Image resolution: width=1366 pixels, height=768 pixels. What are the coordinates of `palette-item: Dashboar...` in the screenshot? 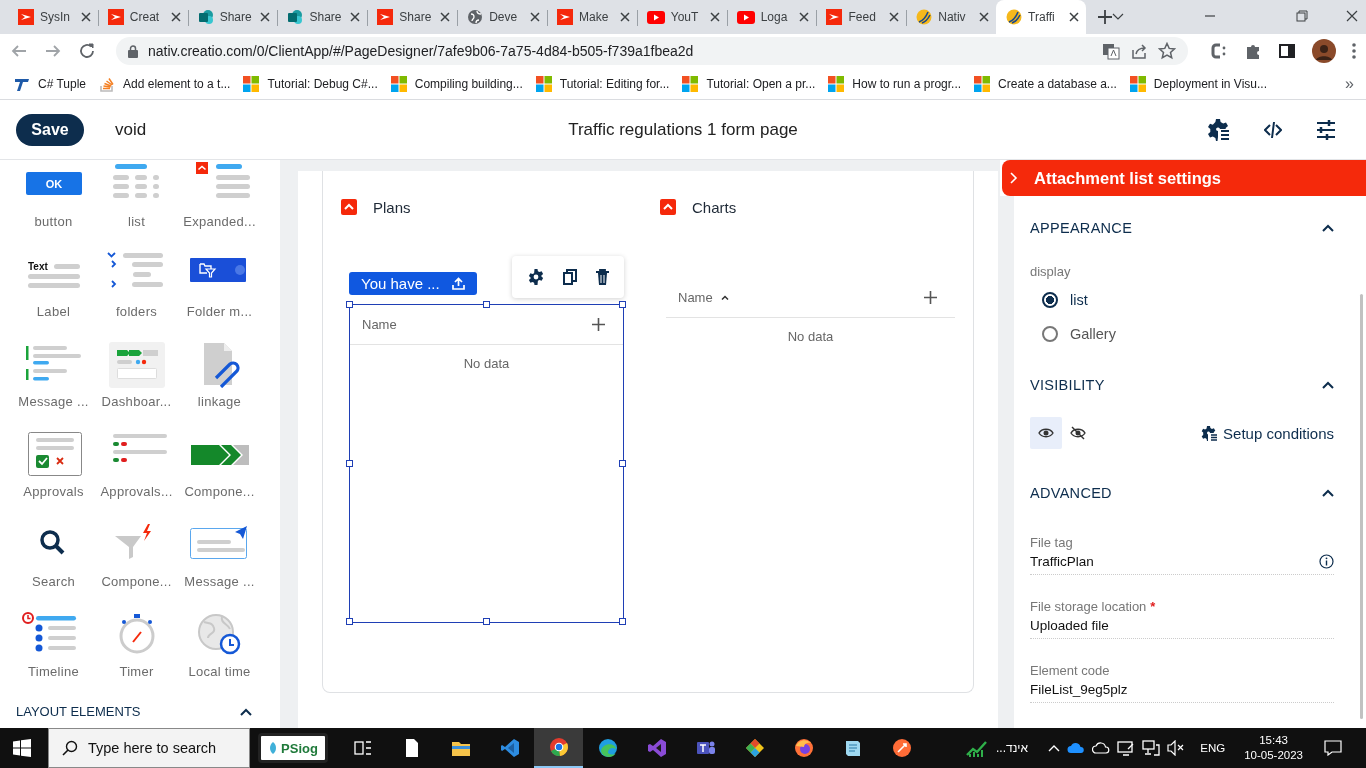 It's located at (136, 401).